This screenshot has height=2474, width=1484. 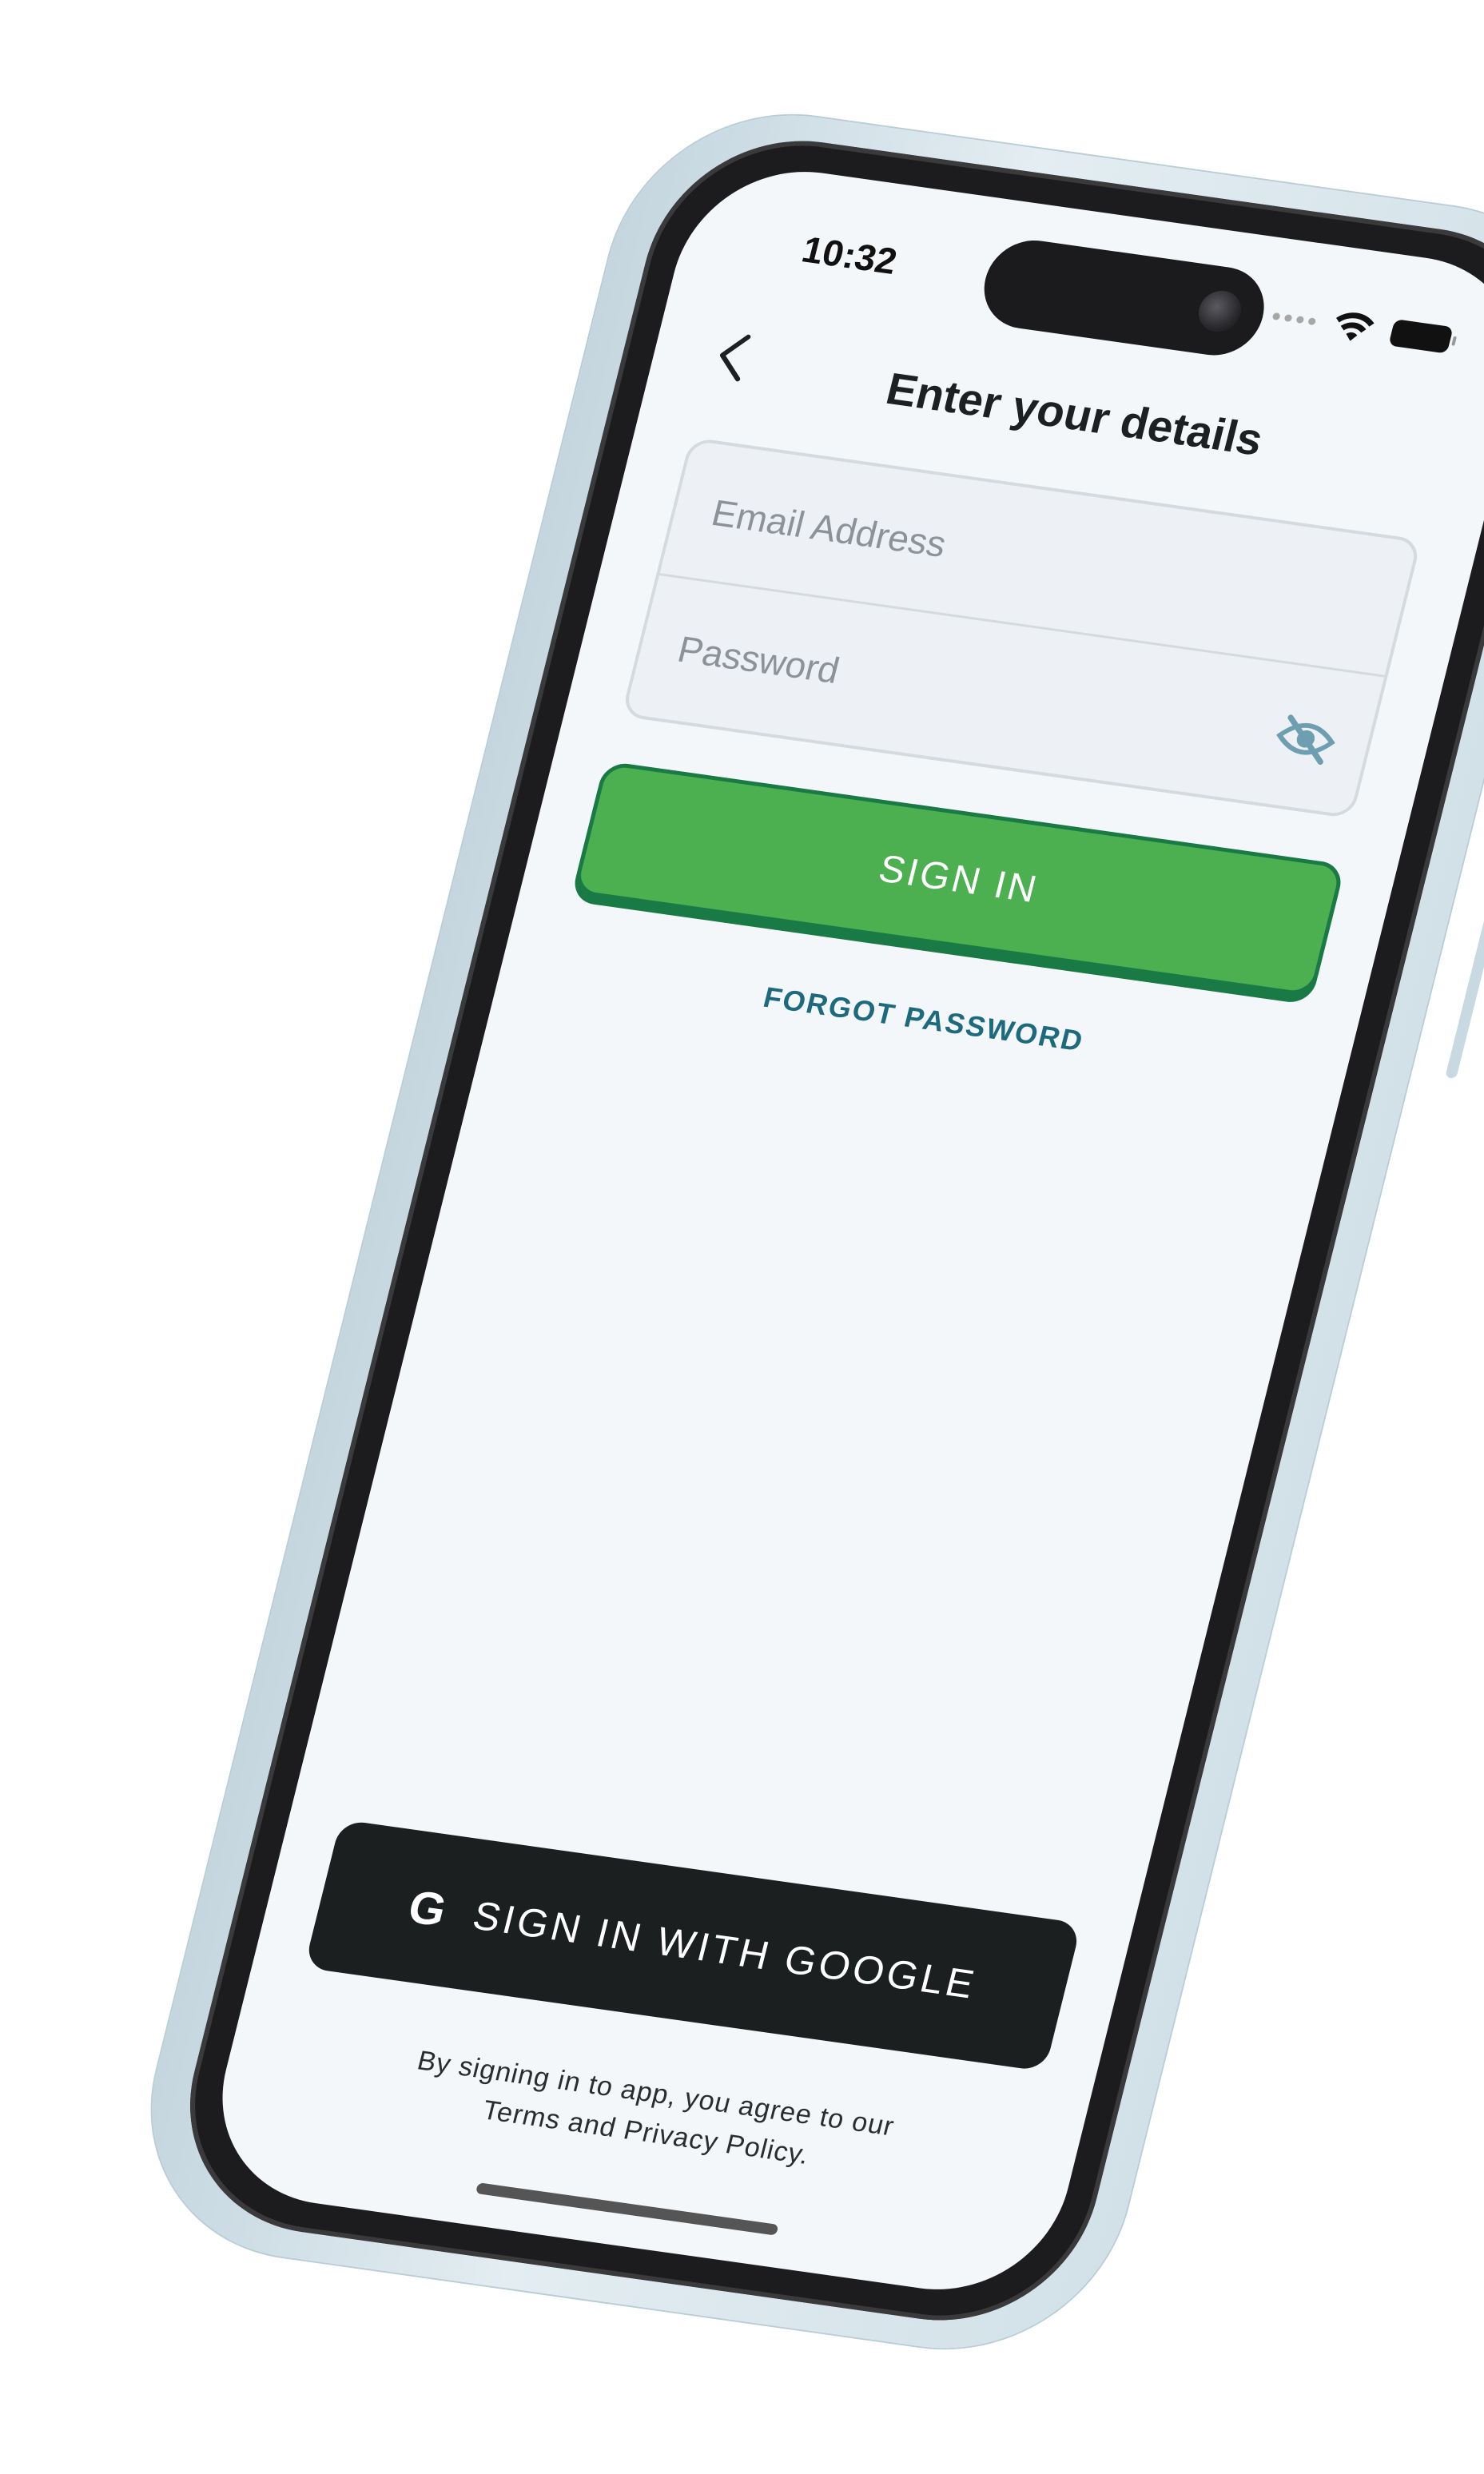 What do you see at coordinates (1294, 318) in the screenshot?
I see `cellular-dots-icon` at bounding box center [1294, 318].